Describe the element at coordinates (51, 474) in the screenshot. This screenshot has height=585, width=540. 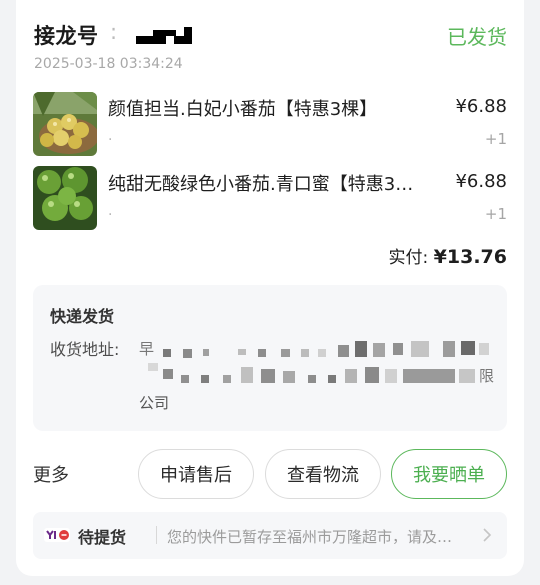
I see `more-options: 更多` at that location.